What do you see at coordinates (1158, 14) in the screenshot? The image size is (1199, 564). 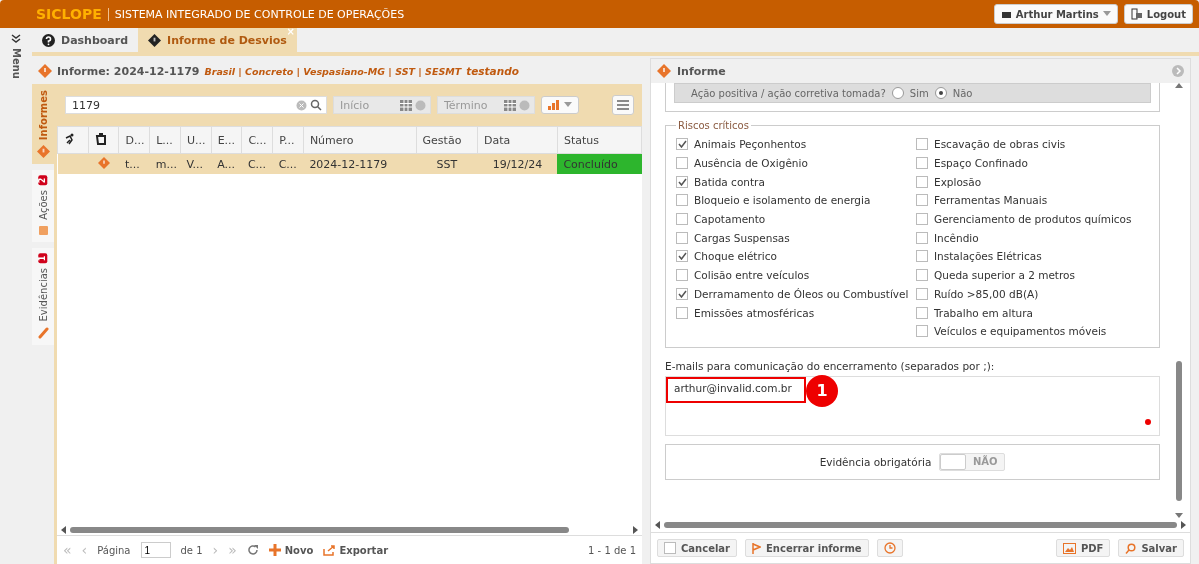 I see `logout-button: Logout` at bounding box center [1158, 14].